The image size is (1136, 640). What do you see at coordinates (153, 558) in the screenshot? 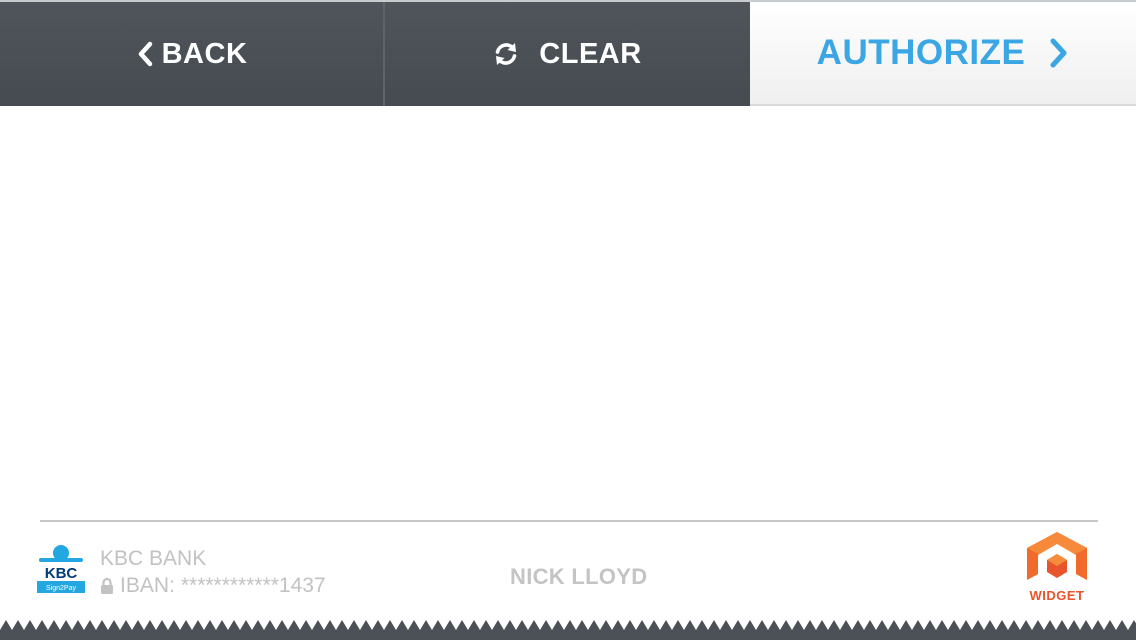
I see `bank-name: KBC BANK` at bounding box center [153, 558].